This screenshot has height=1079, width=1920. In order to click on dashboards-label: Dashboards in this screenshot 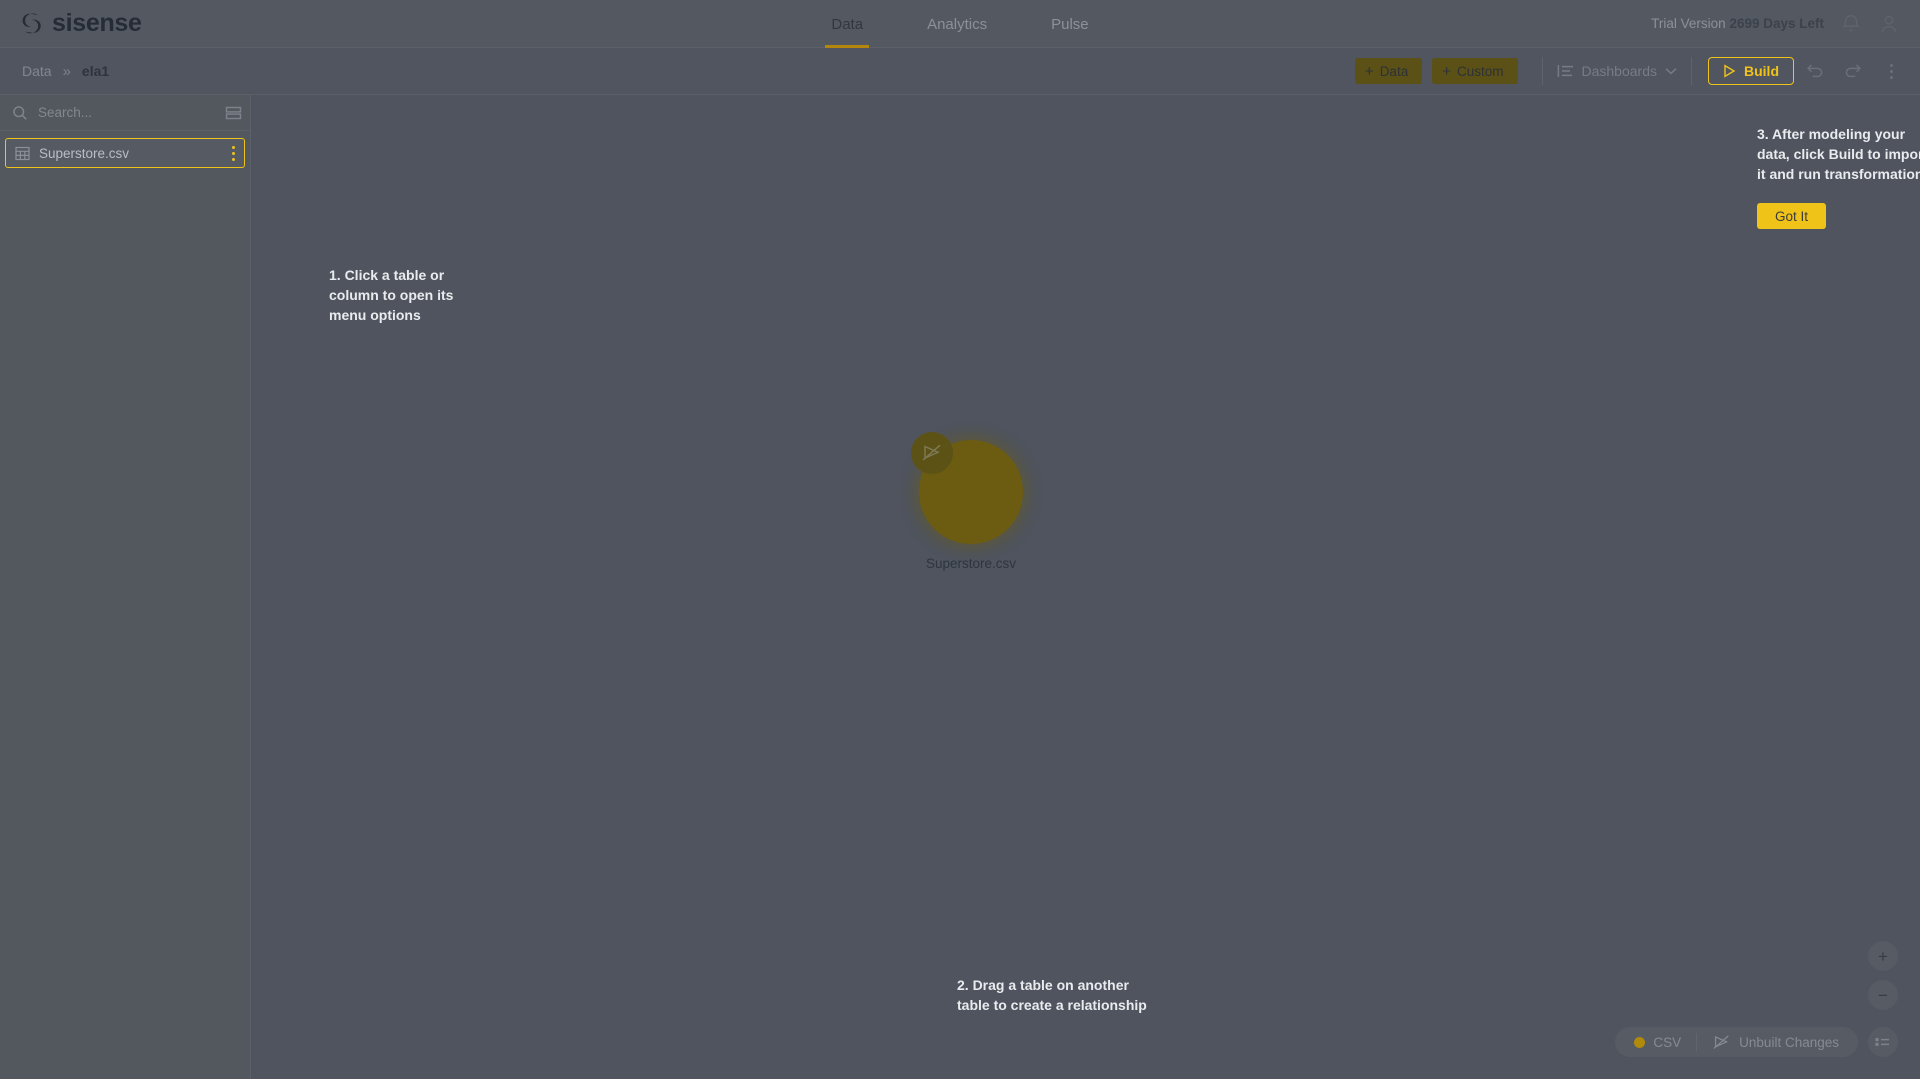, I will do `click(1619, 71)`.